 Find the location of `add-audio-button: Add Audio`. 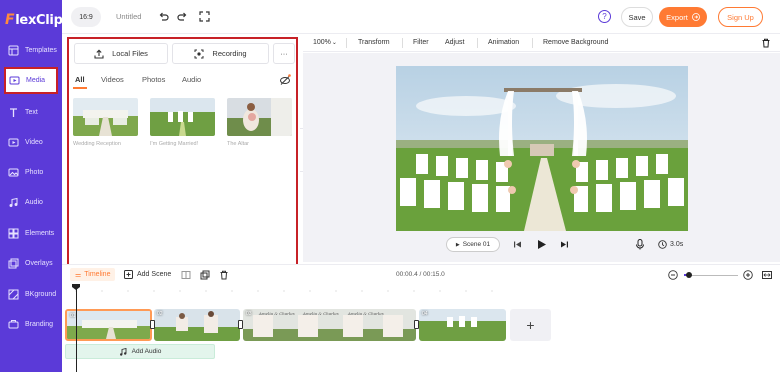

add-audio-button: Add Audio is located at coordinates (140, 351).